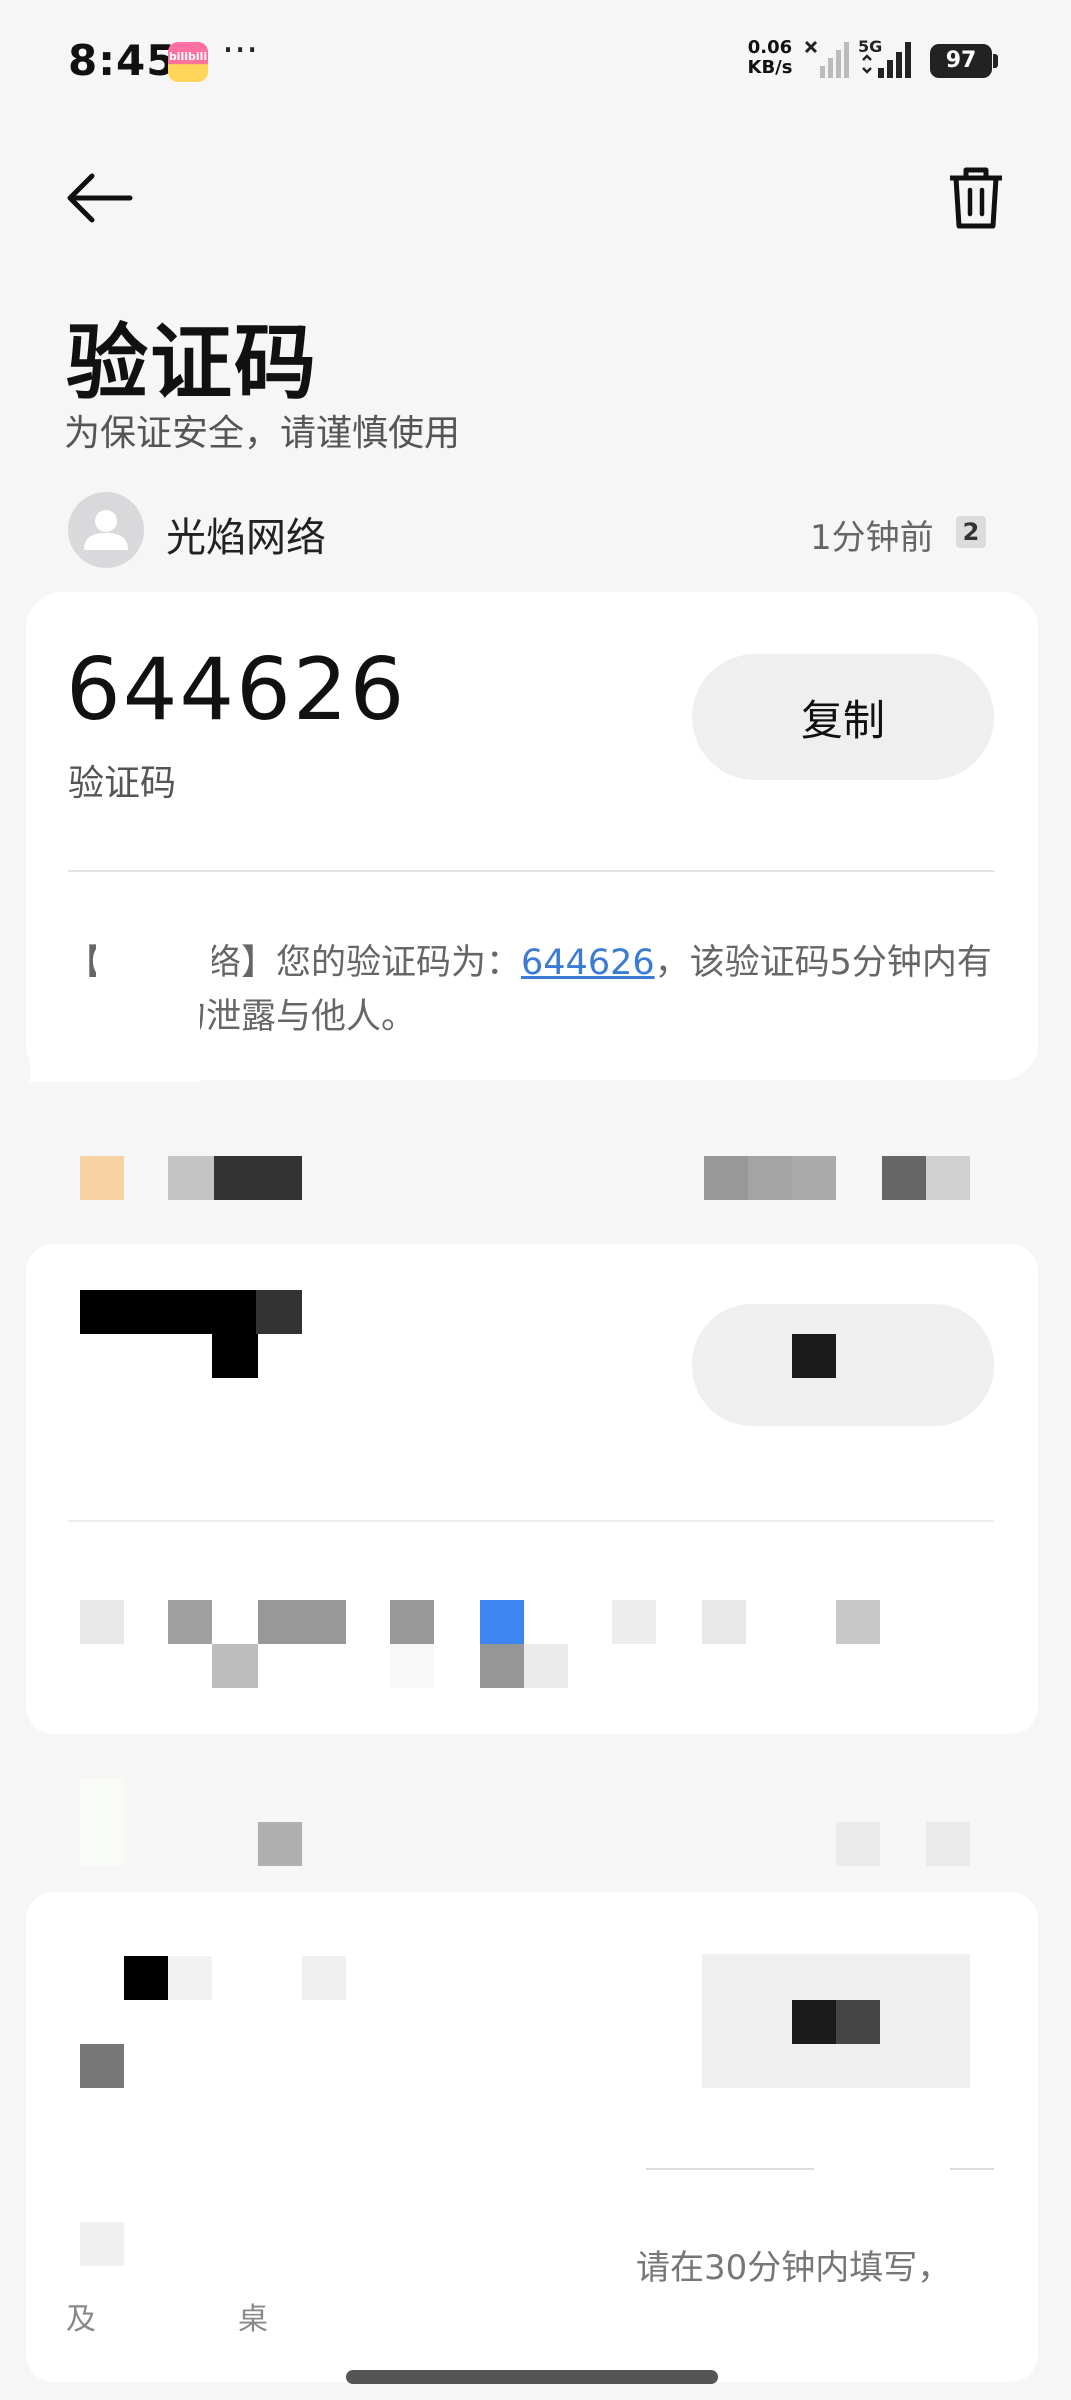 This screenshot has height=2400, width=1071. What do you see at coordinates (81, 2319) in the screenshot?
I see `obscured-glyph: 及` at bounding box center [81, 2319].